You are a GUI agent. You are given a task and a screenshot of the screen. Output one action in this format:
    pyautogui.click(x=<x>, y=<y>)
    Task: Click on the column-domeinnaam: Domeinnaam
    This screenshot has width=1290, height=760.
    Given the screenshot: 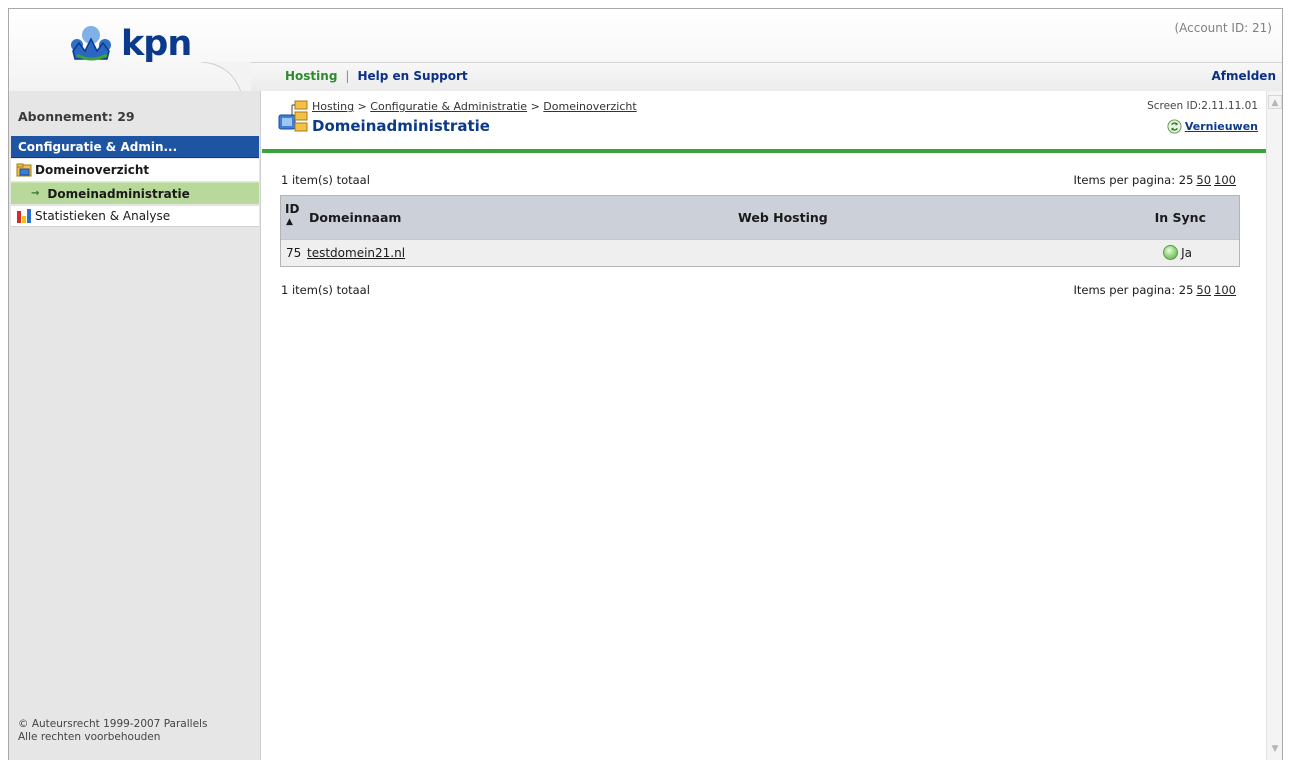 What is the action you would take?
    pyautogui.click(x=355, y=217)
    